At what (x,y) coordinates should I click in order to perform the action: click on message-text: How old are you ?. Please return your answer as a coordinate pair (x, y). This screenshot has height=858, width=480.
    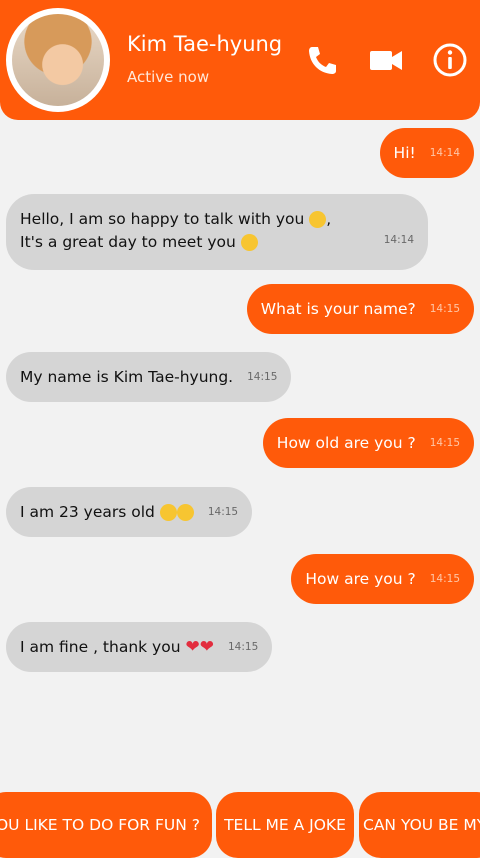
    Looking at the image, I should click on (346, 443).